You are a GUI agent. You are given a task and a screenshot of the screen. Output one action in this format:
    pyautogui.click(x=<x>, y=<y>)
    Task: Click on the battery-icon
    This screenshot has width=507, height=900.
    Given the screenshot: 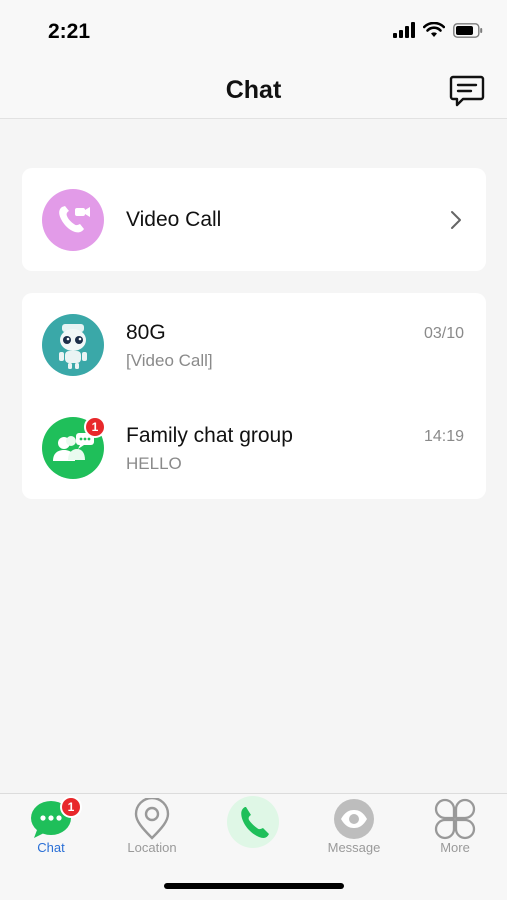 What is the action you would take?
    pyautogui.click(x=468, y=30)
    